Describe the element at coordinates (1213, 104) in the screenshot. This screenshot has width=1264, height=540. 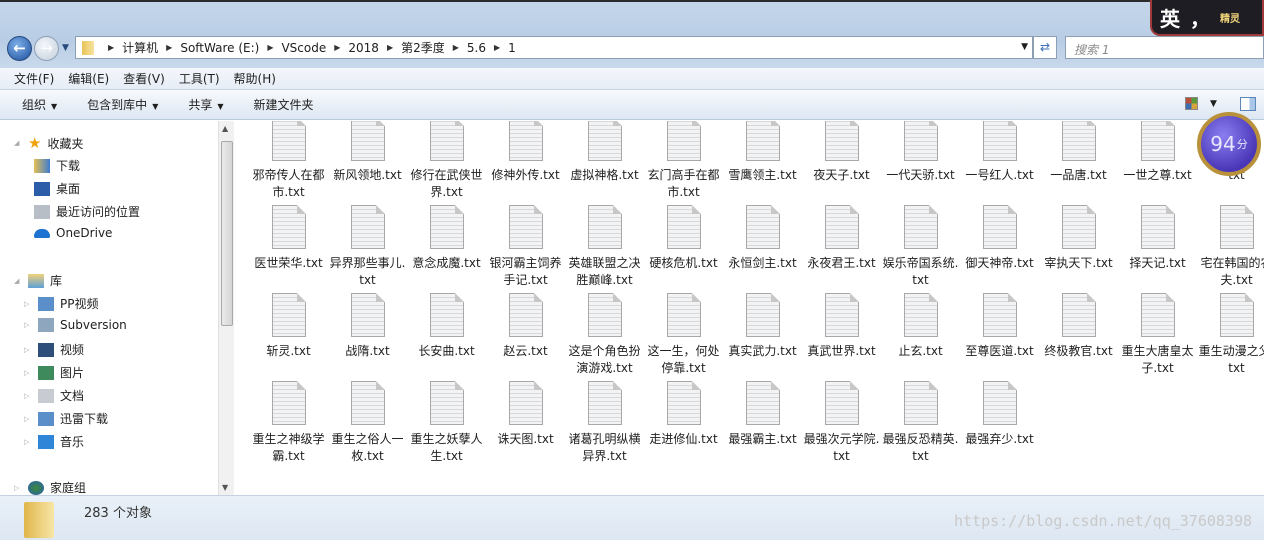
I see `view-dropdown-icon: ▼` at that location.